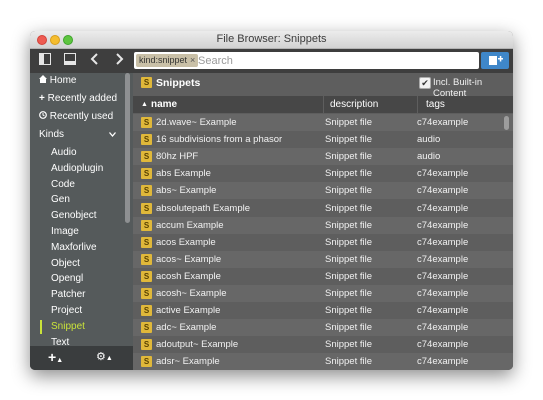 The height and width of the screenshot is (400, 543). Describe the element at coordinates (81, 116) in the screenshot. I see `sidebar-item-label: Recently used` at that location.